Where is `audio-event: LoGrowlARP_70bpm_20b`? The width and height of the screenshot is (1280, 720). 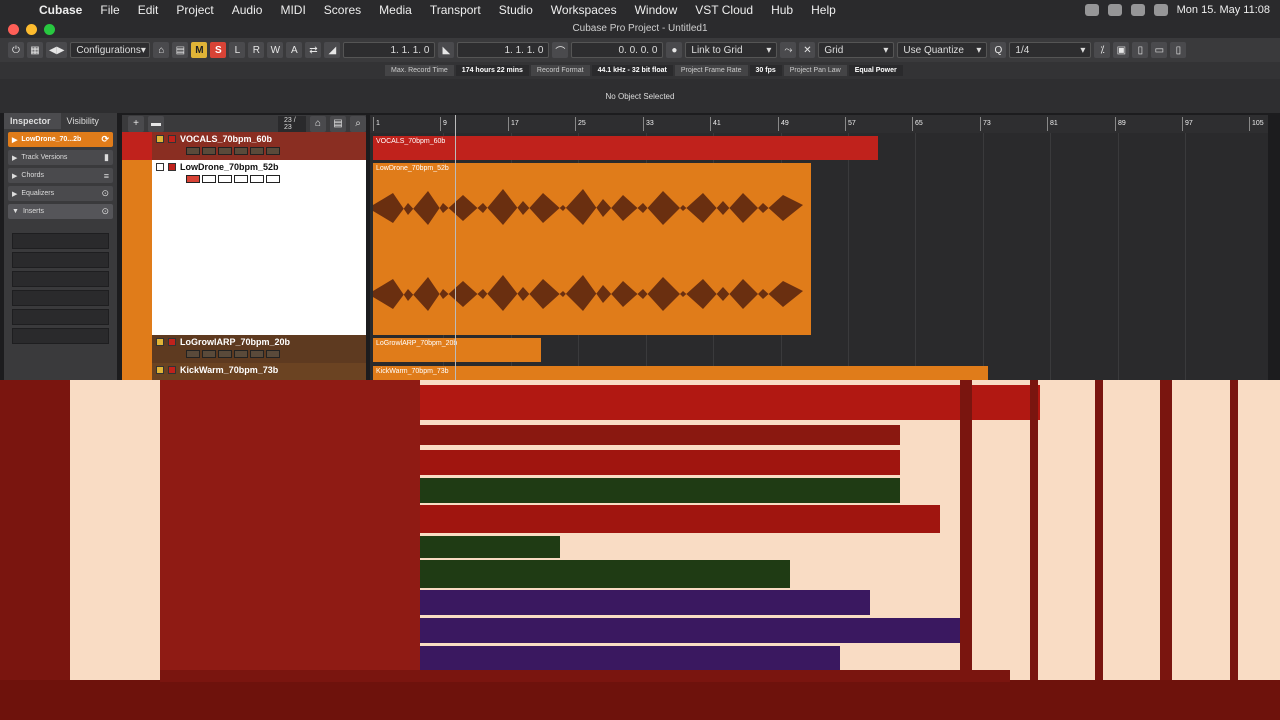 audio-event: LoGrowlARP_70bpm_20b is located at coordinates (457, 350).